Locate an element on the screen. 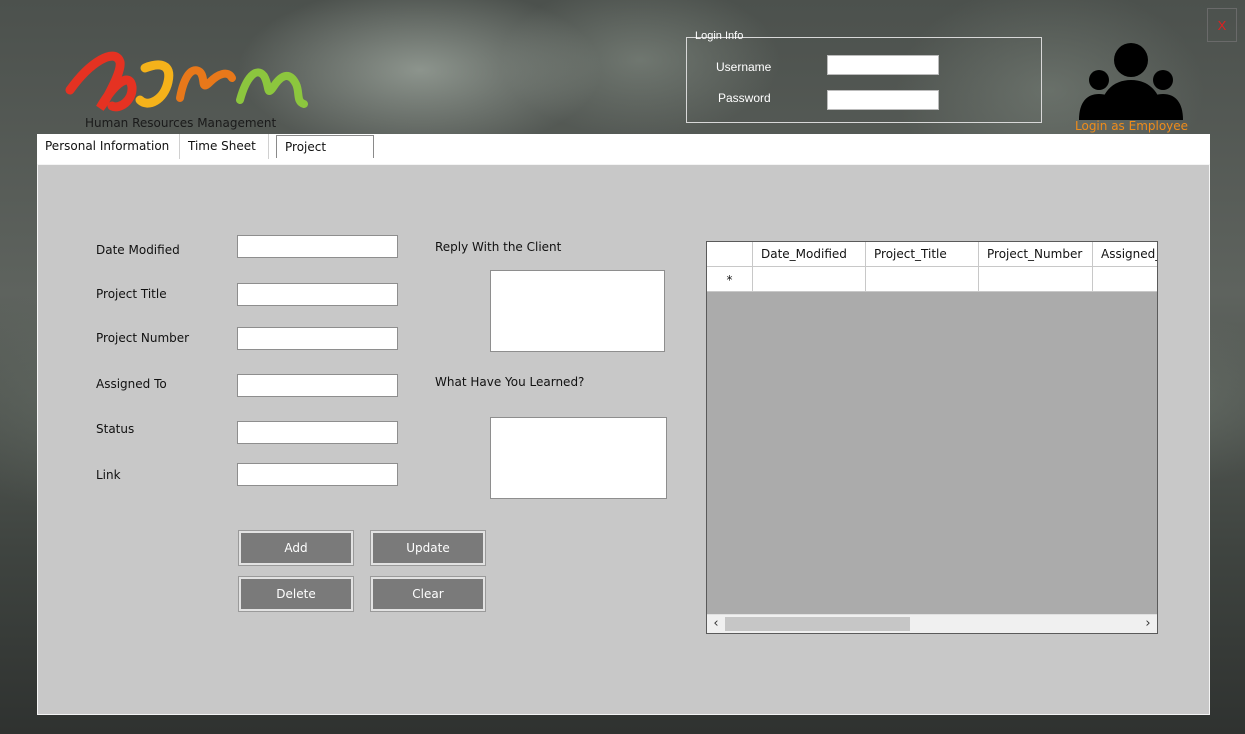  tab-project-report: Project Report is located at coordinates (325, 155).